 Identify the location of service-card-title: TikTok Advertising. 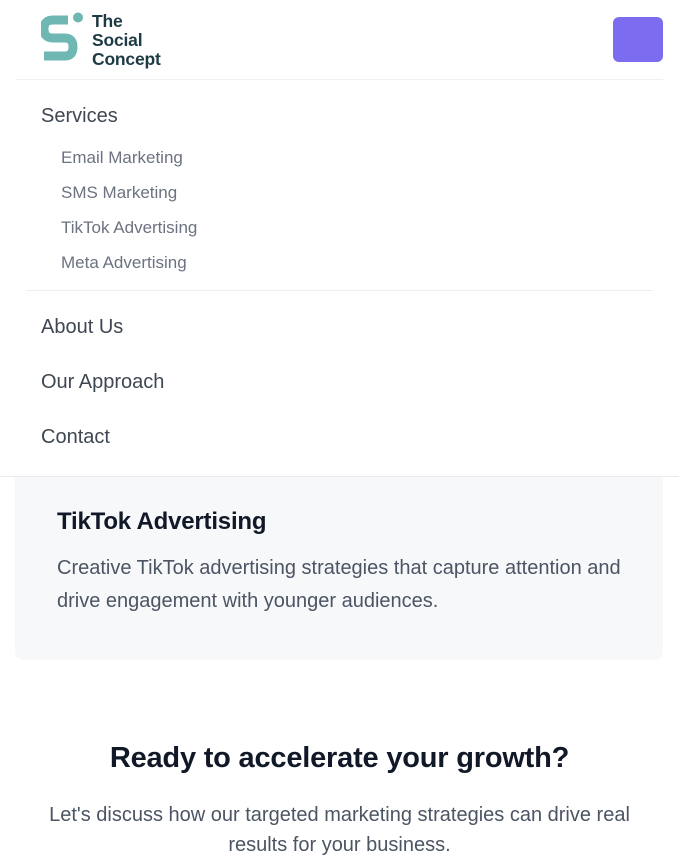
(162, 521).